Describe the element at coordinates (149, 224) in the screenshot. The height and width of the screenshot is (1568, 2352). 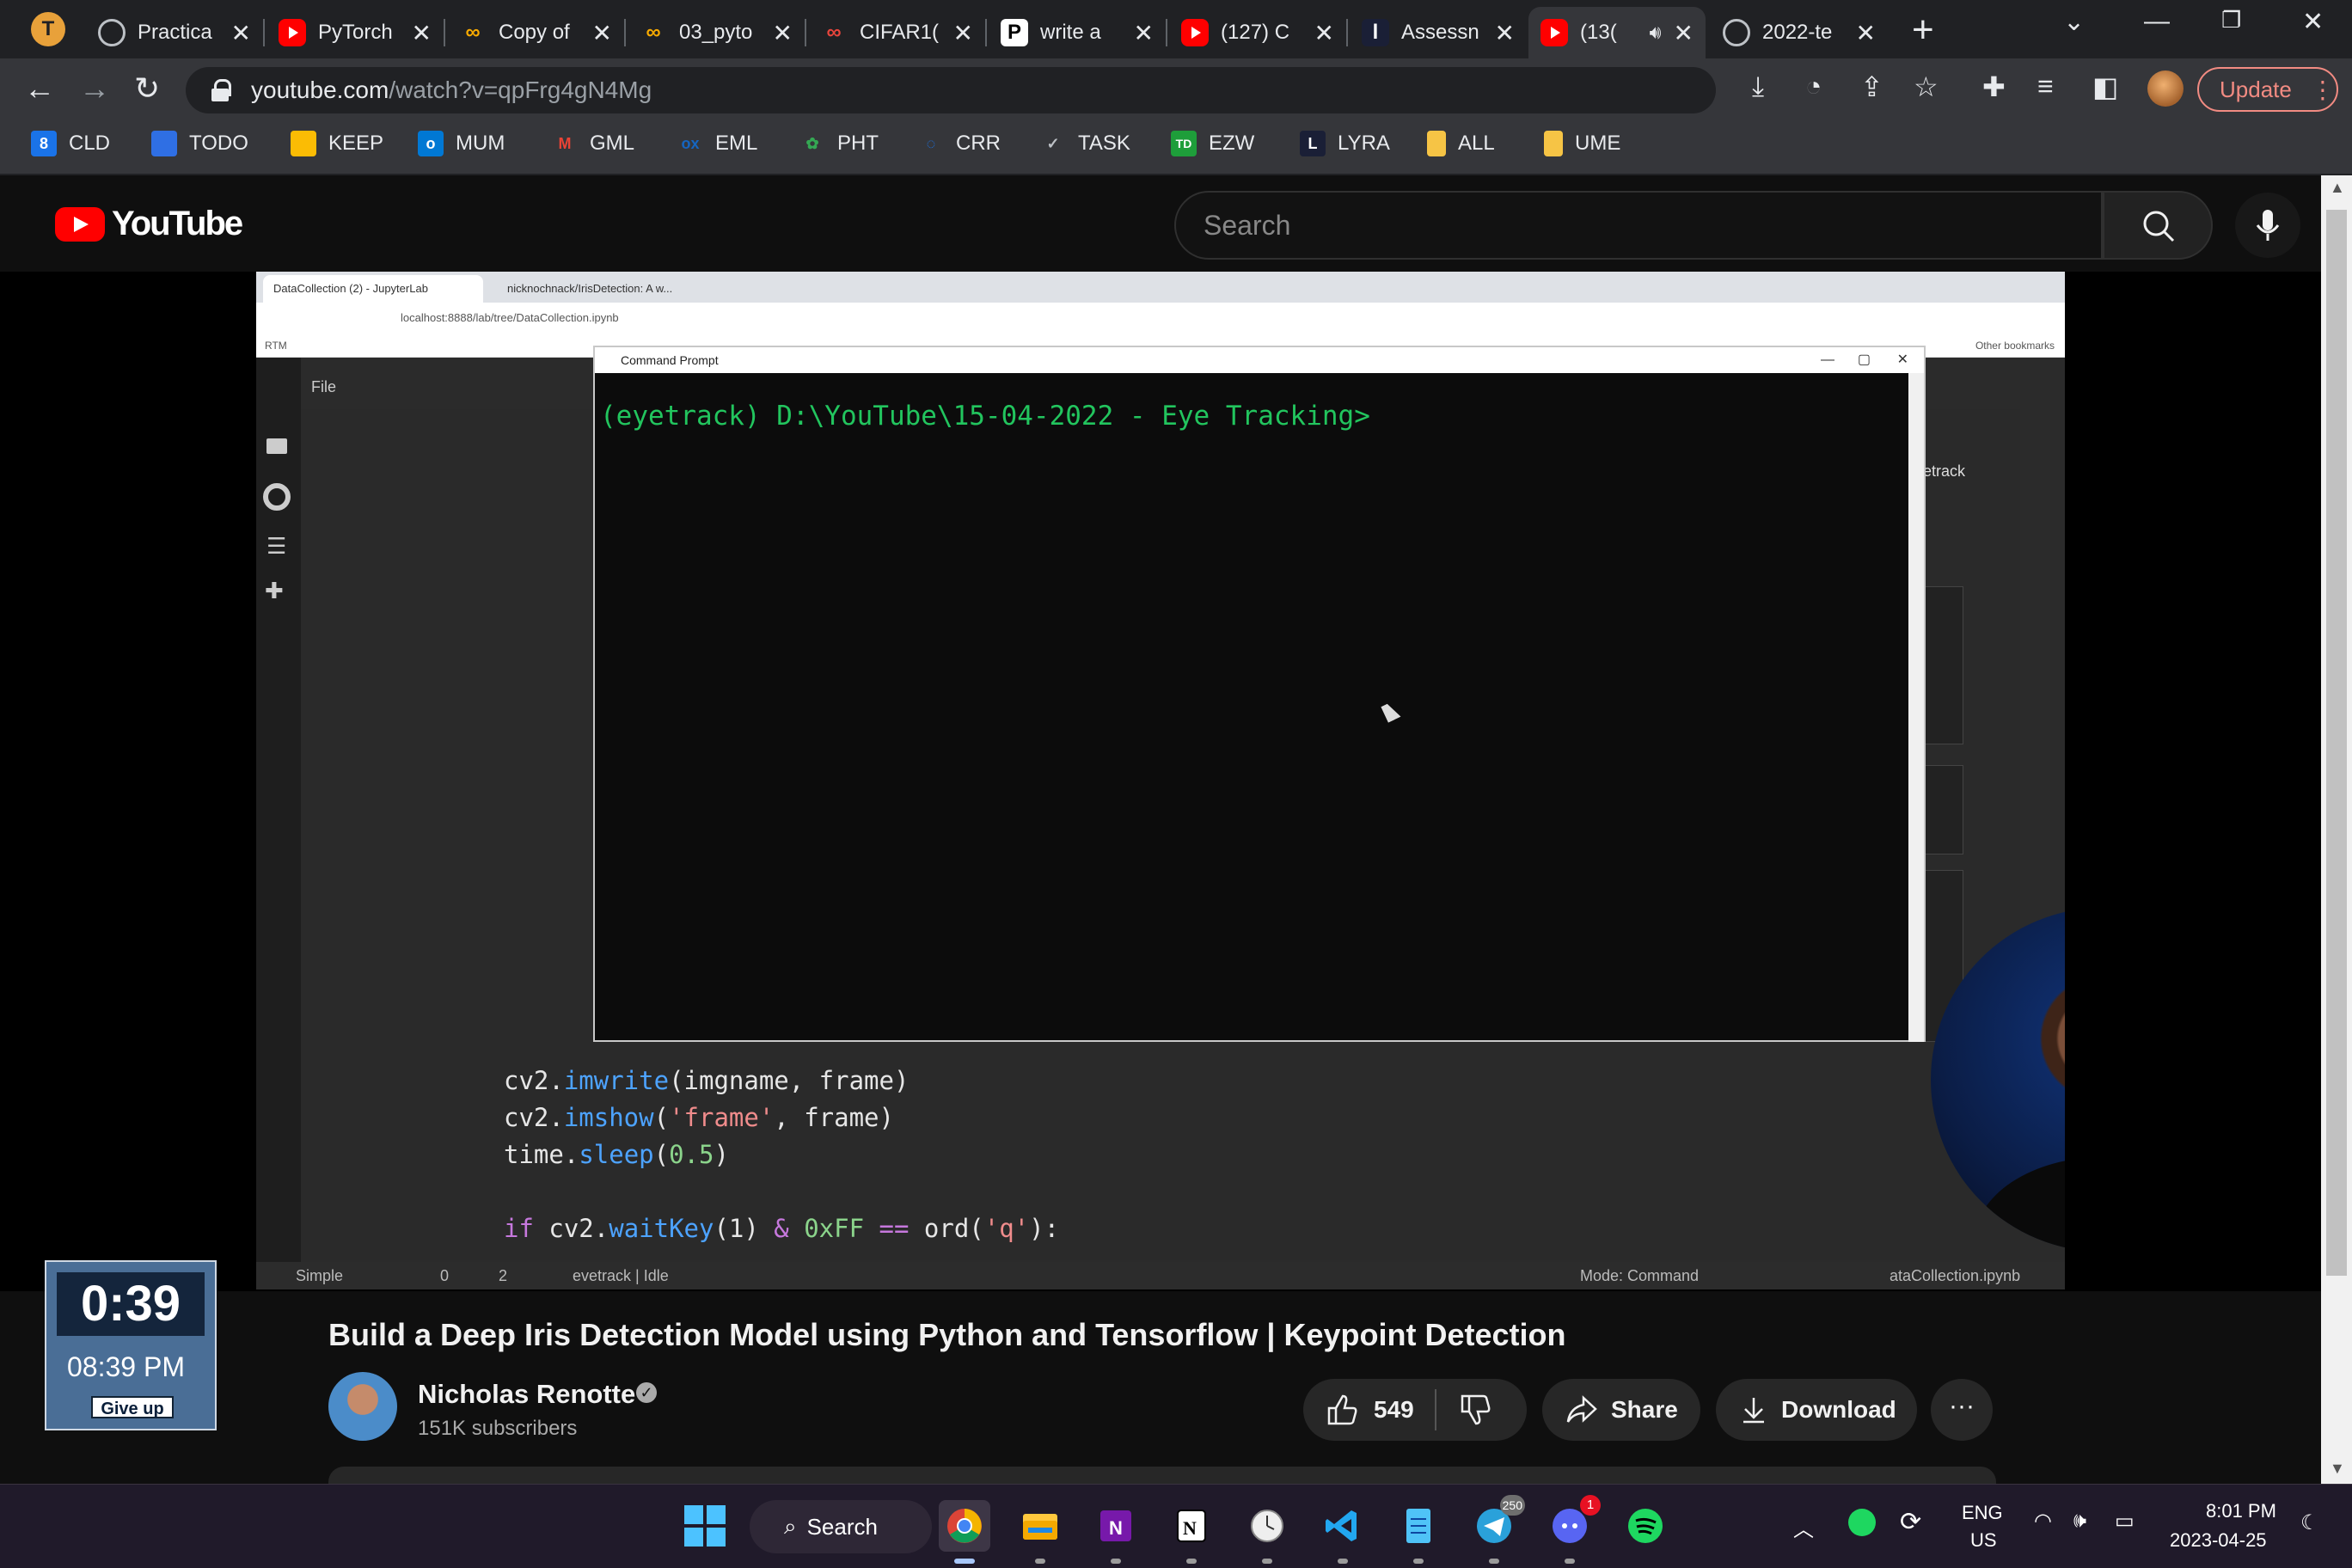
I see `youtube-logo: YouTube` at that location.